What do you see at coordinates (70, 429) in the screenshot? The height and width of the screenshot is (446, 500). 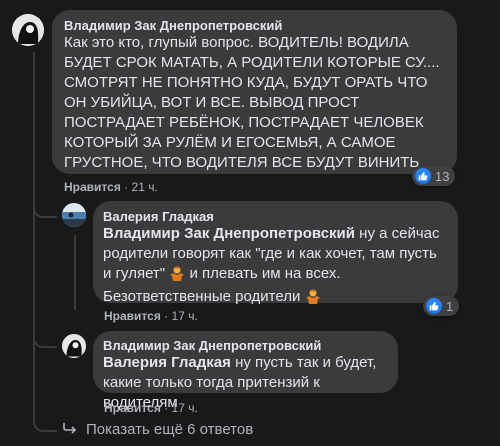 I see `reply-arrow-icon` at bounding box center [70, 429].